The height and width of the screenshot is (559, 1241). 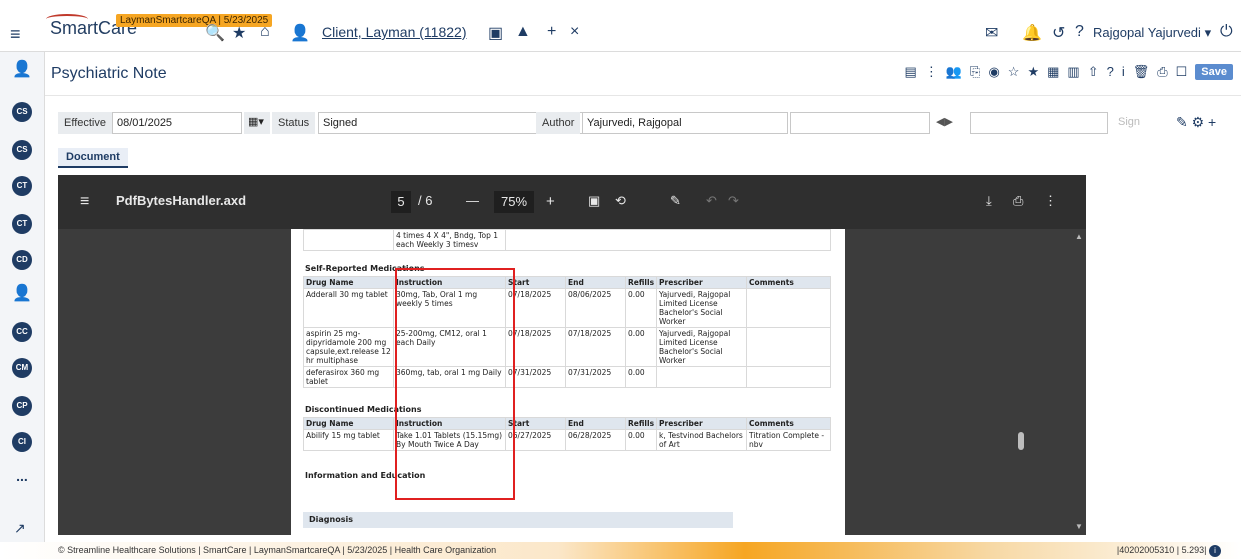 What do you see at coordinates (1226, 32) in the screenshot?
I see `power-icon: ⏻` at bounding box center [1226, 32].